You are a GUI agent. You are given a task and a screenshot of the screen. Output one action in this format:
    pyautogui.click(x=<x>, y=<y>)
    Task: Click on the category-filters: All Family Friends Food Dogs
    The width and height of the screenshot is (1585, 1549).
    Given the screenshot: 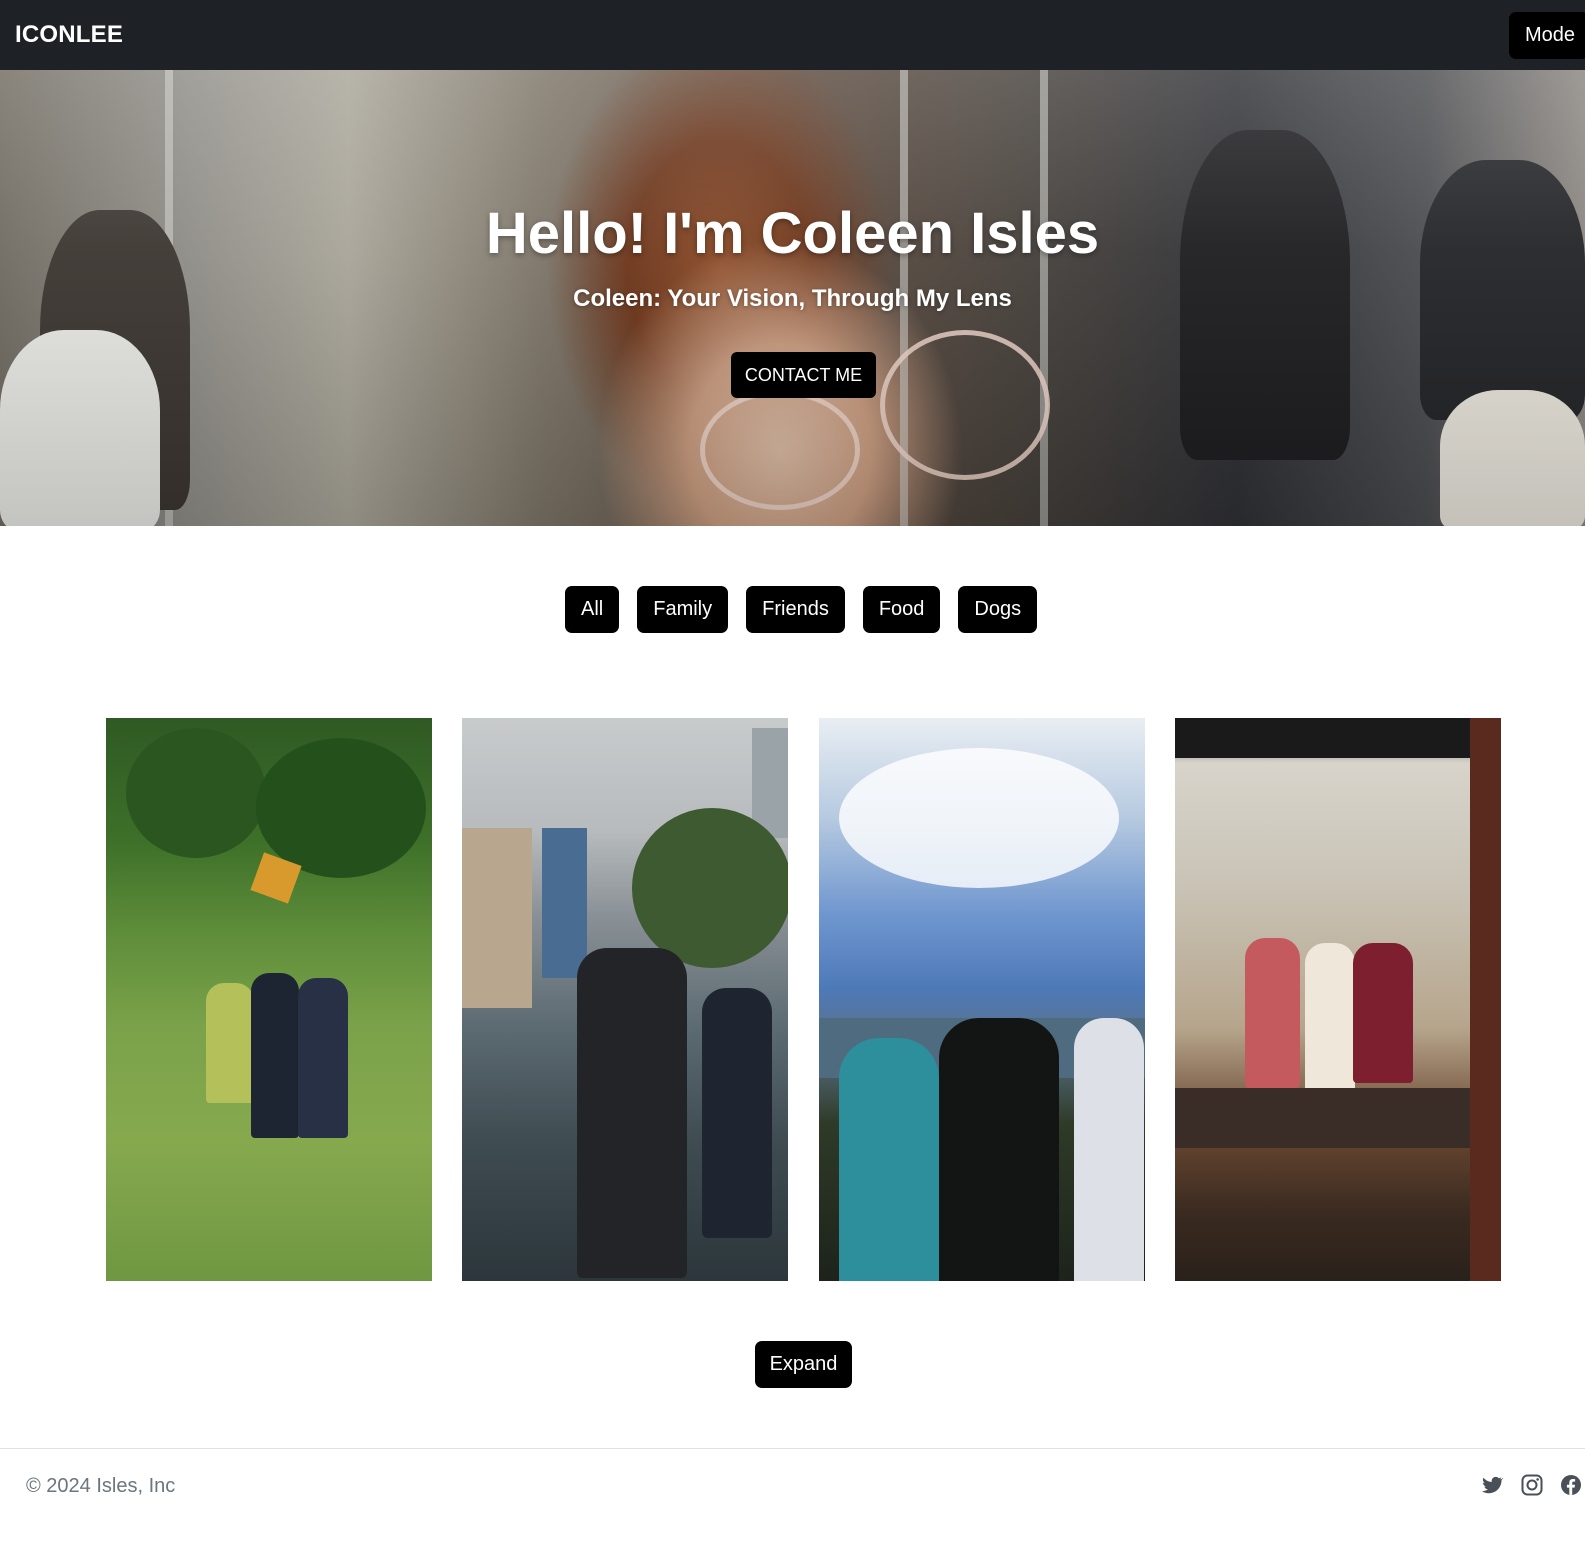 What is the action you would take?
    pyautogui.click(x=801, y=609)
    